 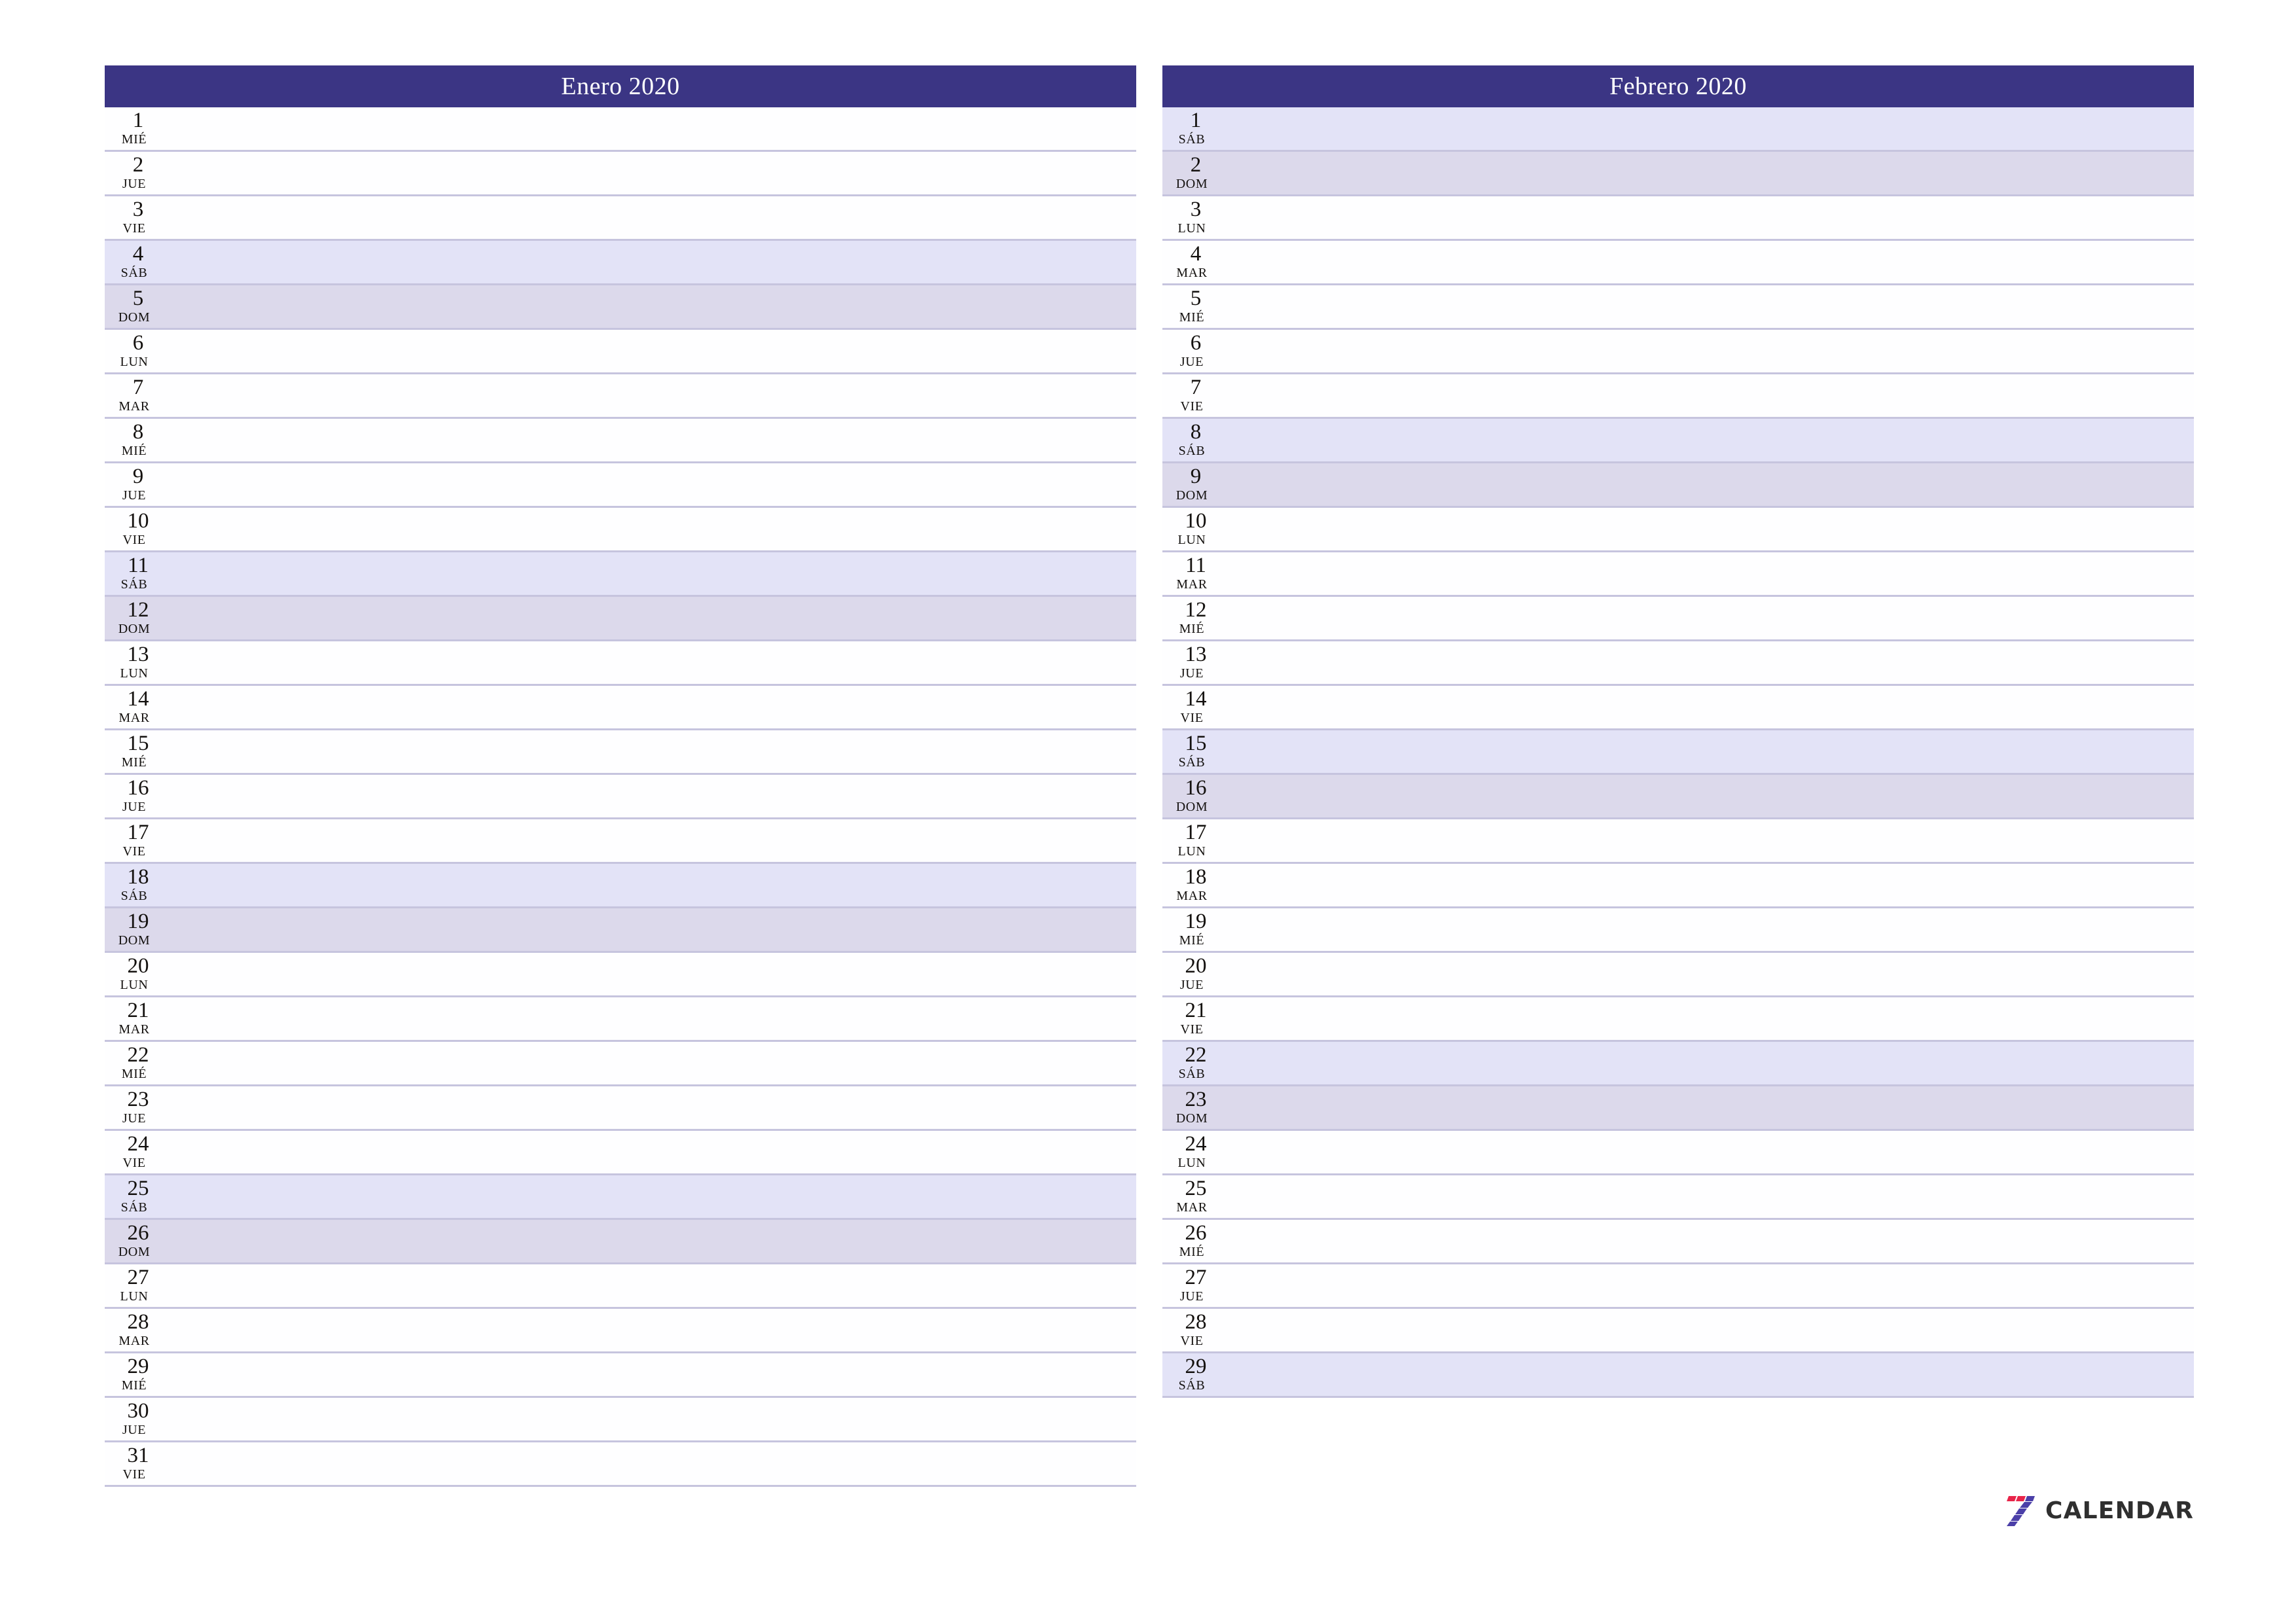 What do you see at coordinates (620, 1331) in the screenshot?
I see `day-row: 28 MAR` at bounding box center [620, 1331].